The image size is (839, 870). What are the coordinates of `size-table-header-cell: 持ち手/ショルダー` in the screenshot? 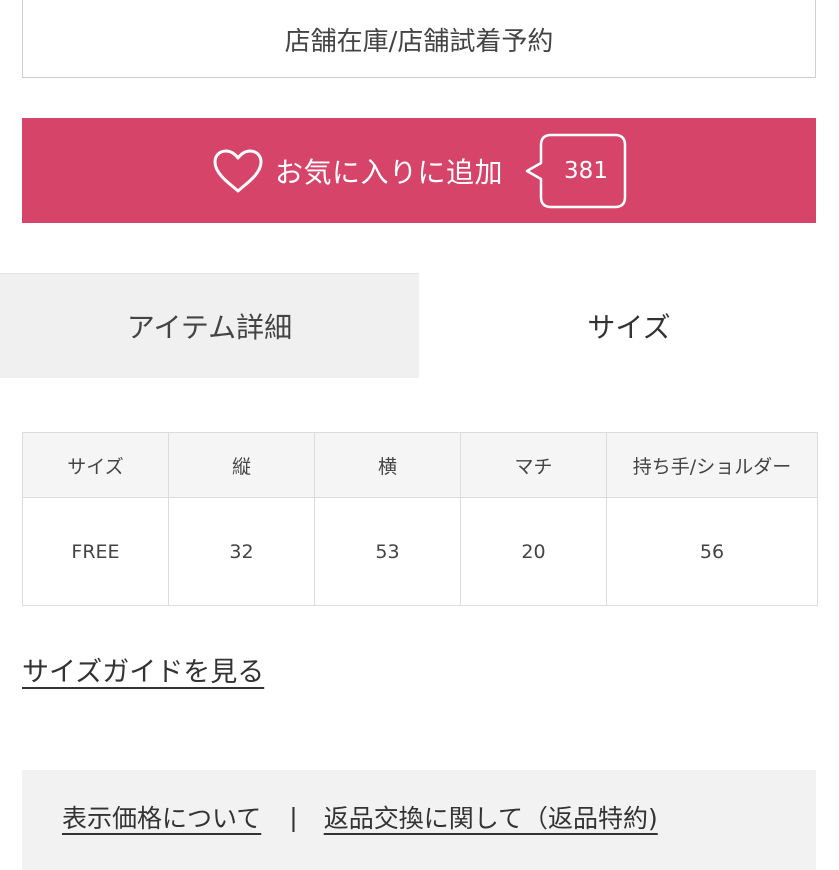 It's located at (712, 465).